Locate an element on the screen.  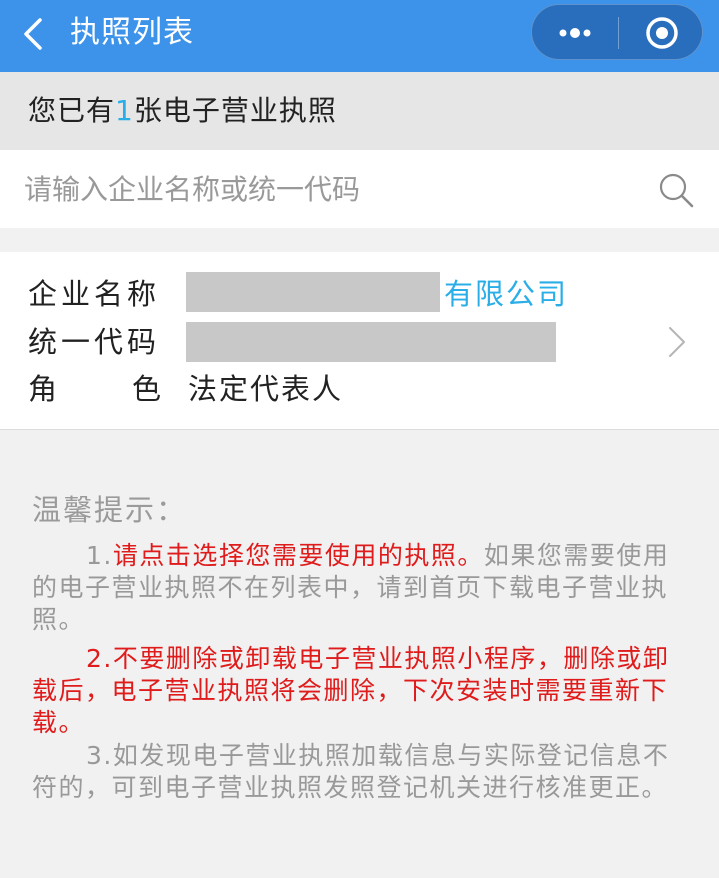
search-input is located at coordinates (334, 189).